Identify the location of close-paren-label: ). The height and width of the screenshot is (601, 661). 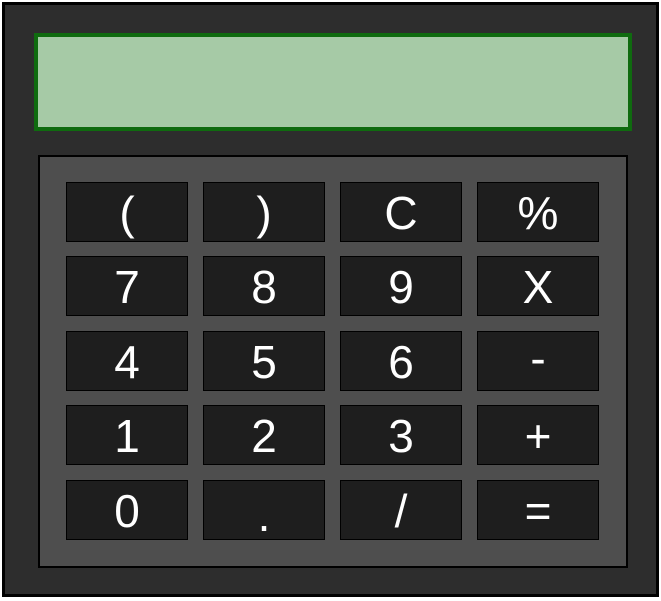
(264, 213).